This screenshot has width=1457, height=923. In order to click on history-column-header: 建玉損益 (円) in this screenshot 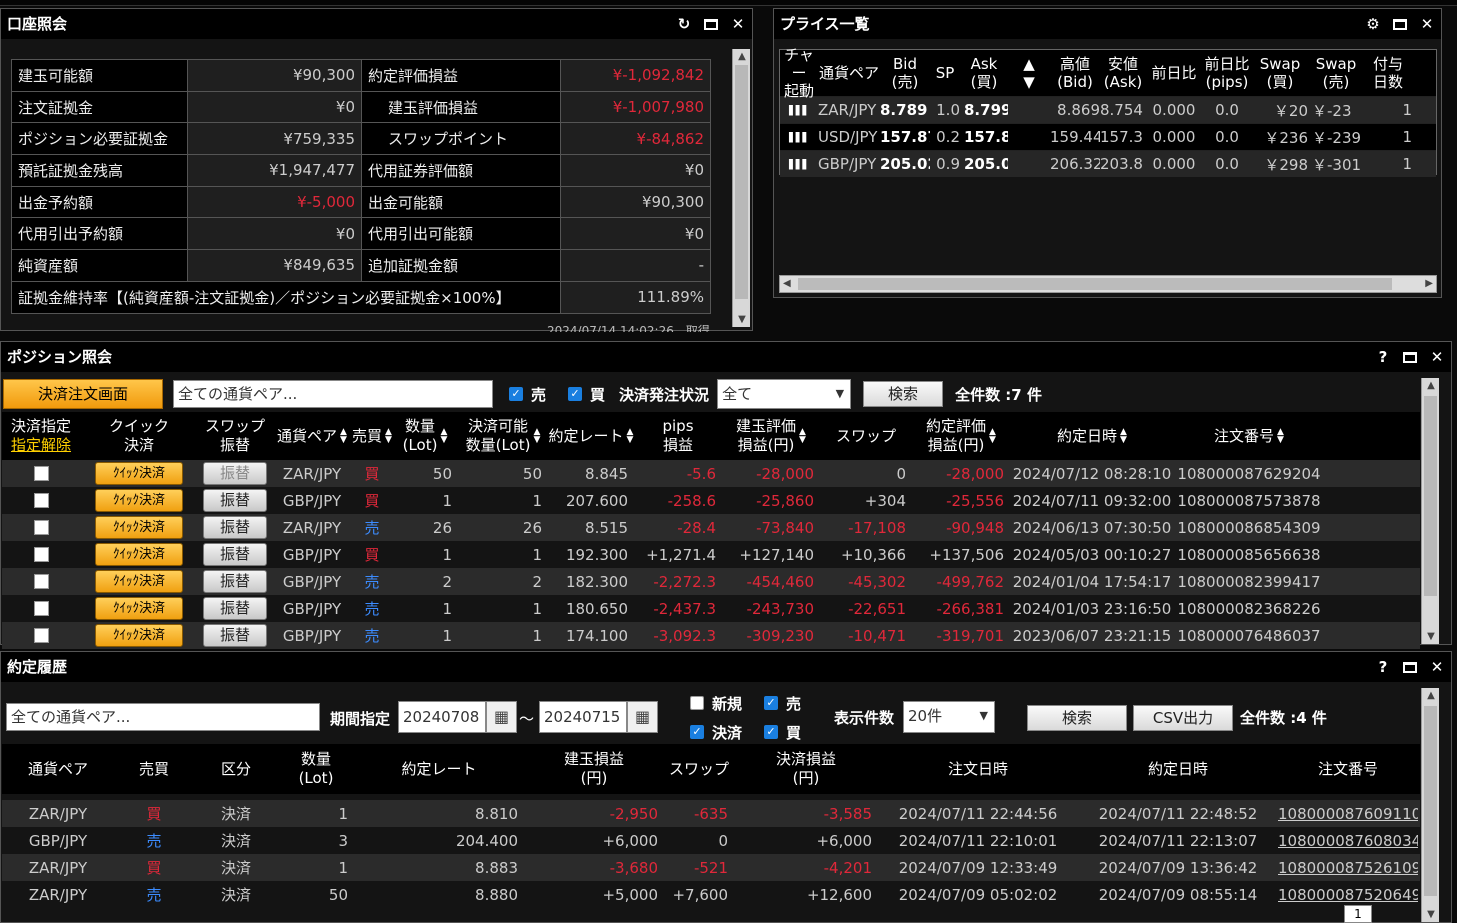, I will do `click(594, 769)`.